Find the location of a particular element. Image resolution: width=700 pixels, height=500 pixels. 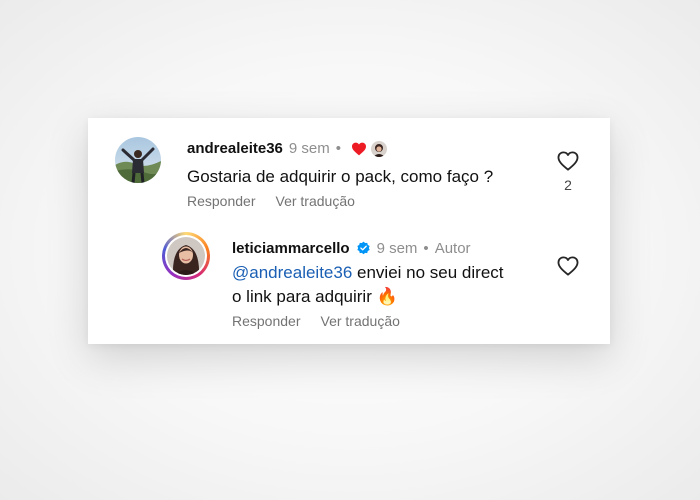

reply-header: leticiammarcello 9 sem • Autor is located at coordinates (351, 248).